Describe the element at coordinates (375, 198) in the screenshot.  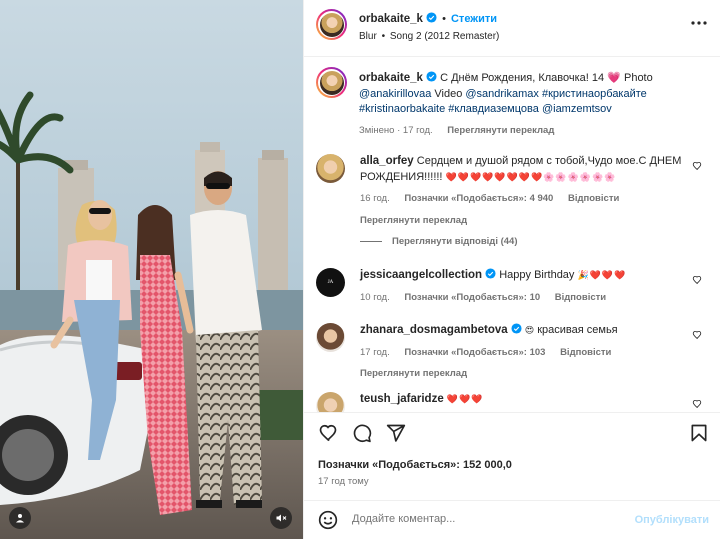
I see `comment-time: 16 год.` at that location.